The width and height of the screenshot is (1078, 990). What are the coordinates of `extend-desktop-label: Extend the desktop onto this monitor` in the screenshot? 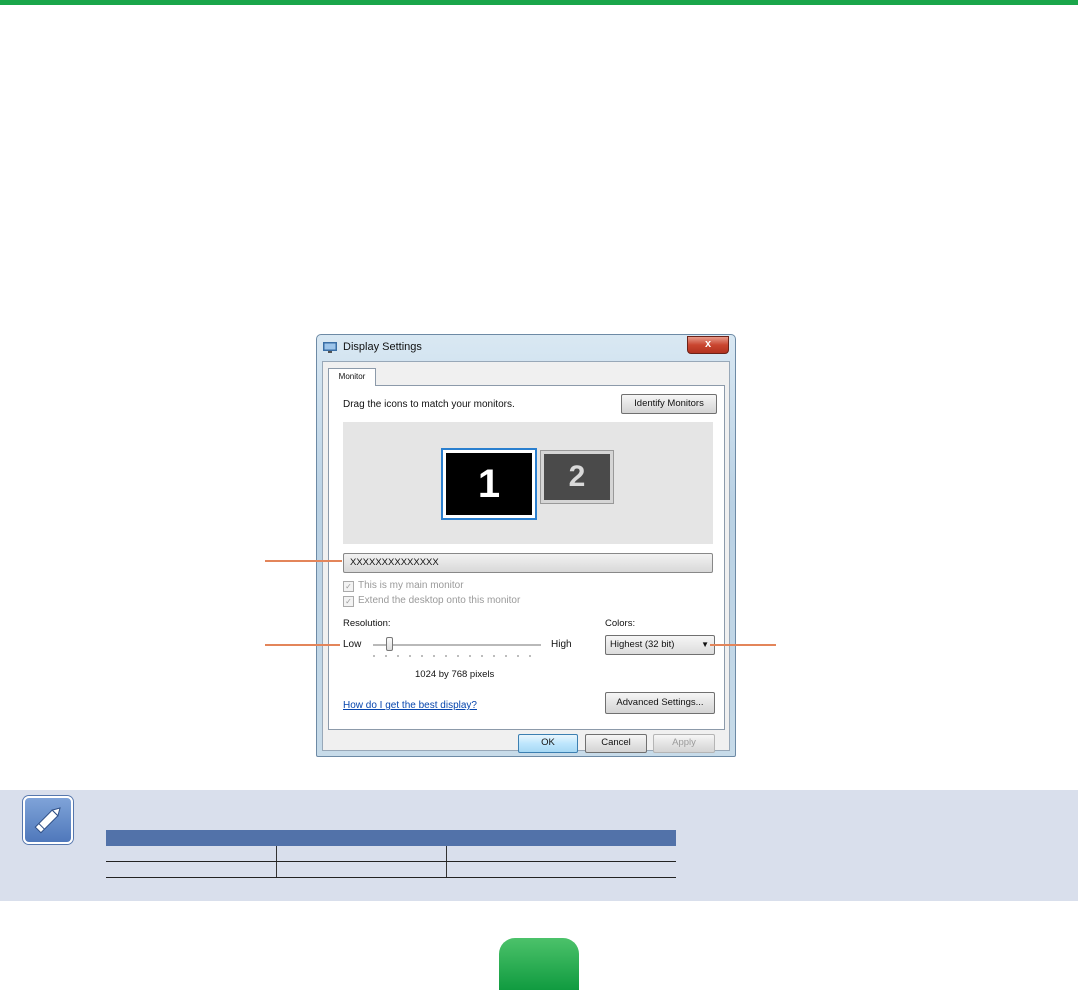 It's located at (439, 600).